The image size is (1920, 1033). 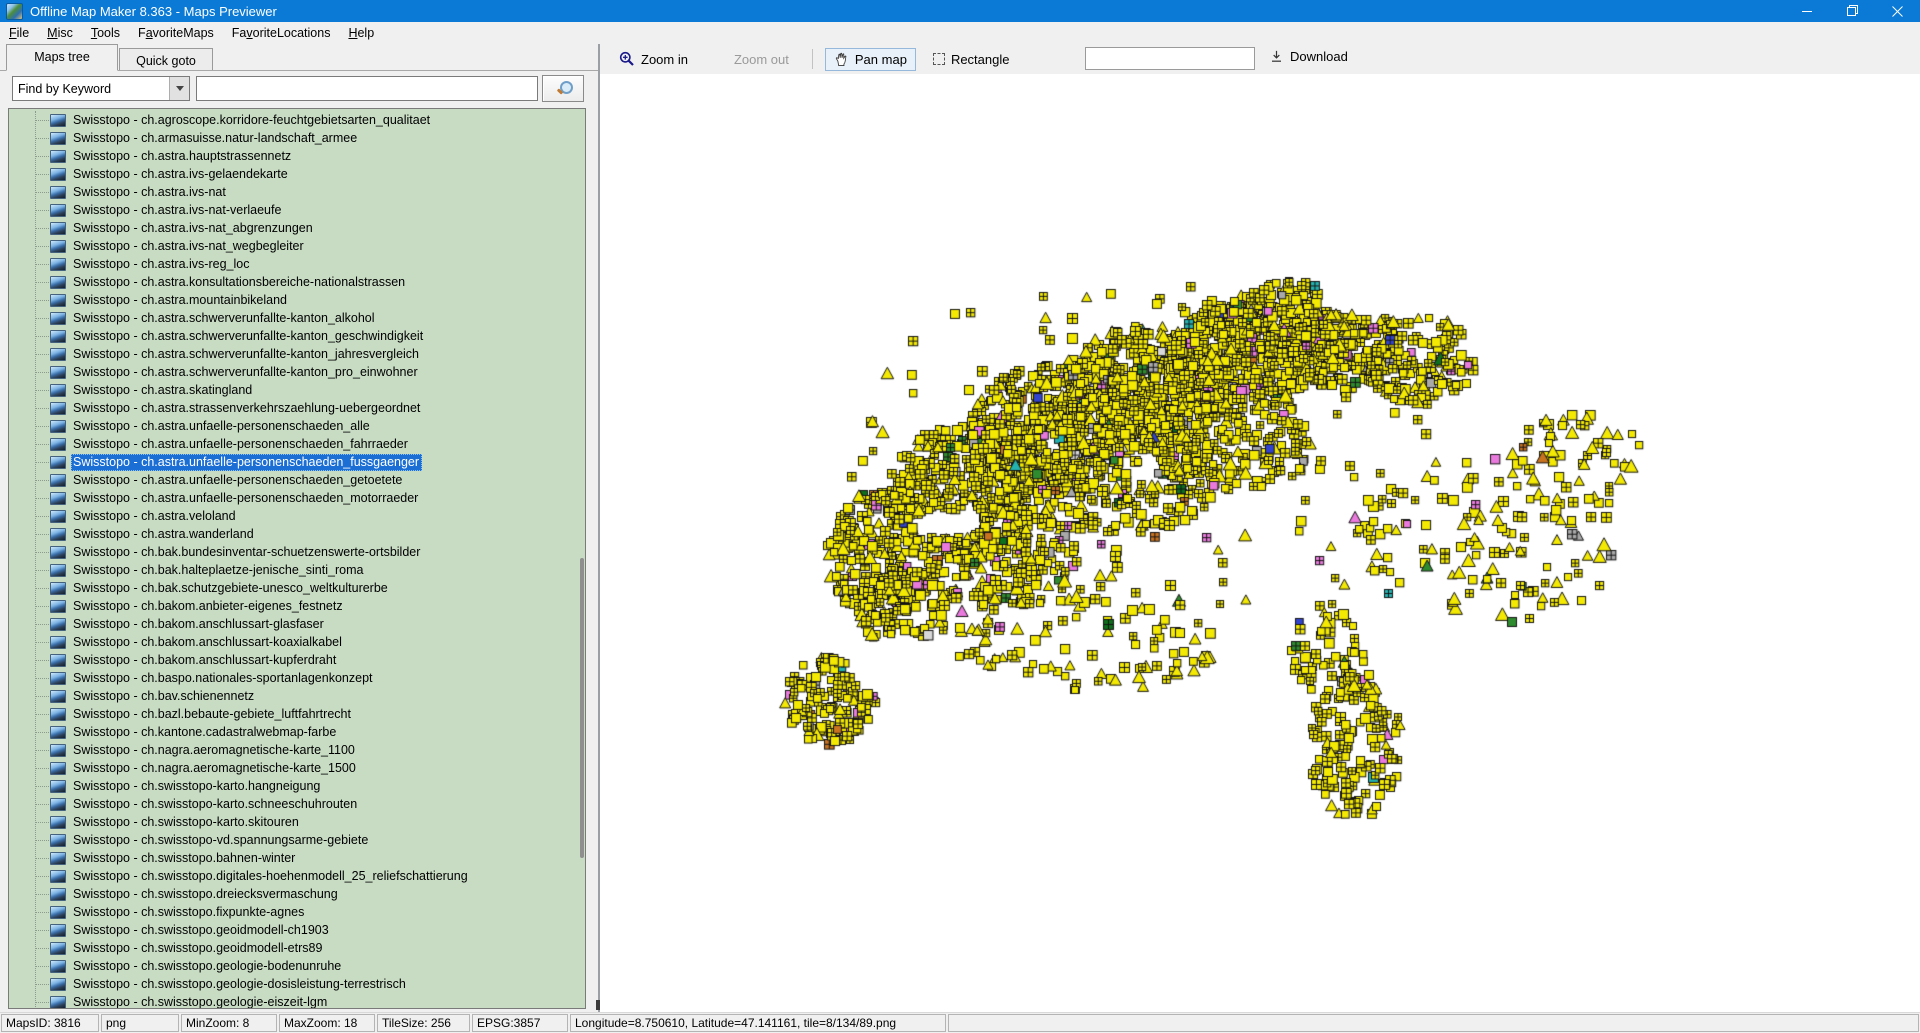 What do you see at coordinates (60, 33) in the screenshot?
I see `menu-item-misc: Misc` at bounding box center [60, 33].